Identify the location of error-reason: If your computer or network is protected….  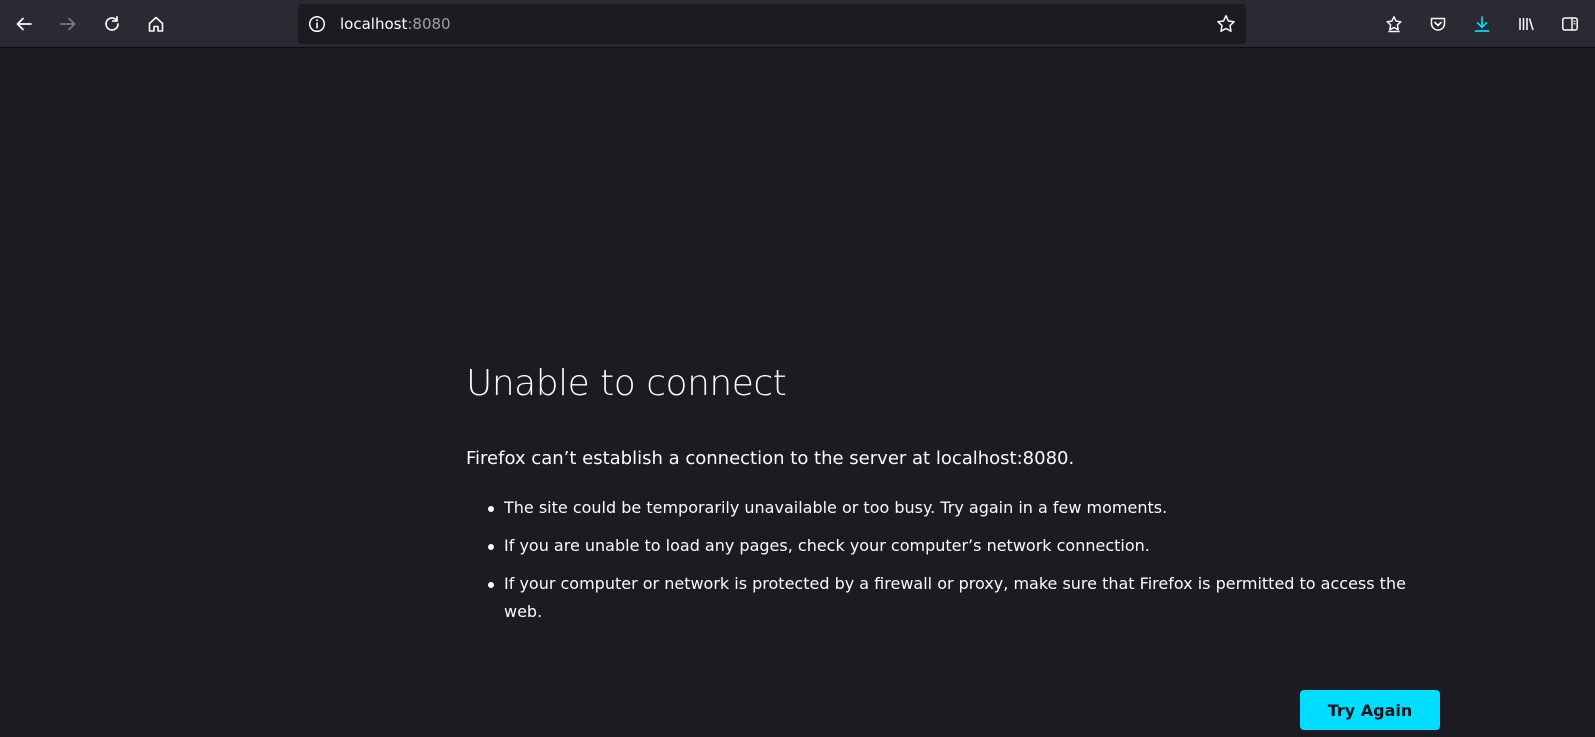
(956, 598).